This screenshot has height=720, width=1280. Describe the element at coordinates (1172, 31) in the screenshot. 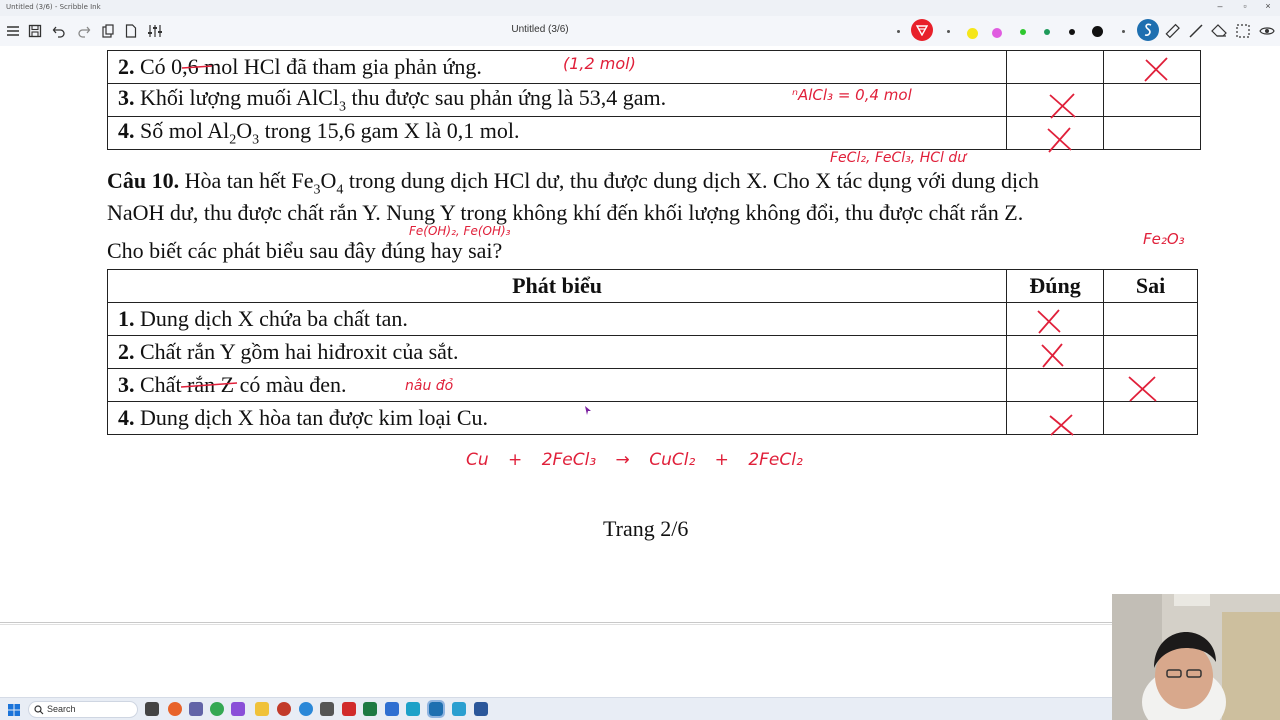

I see `ruler-icon` at that location.